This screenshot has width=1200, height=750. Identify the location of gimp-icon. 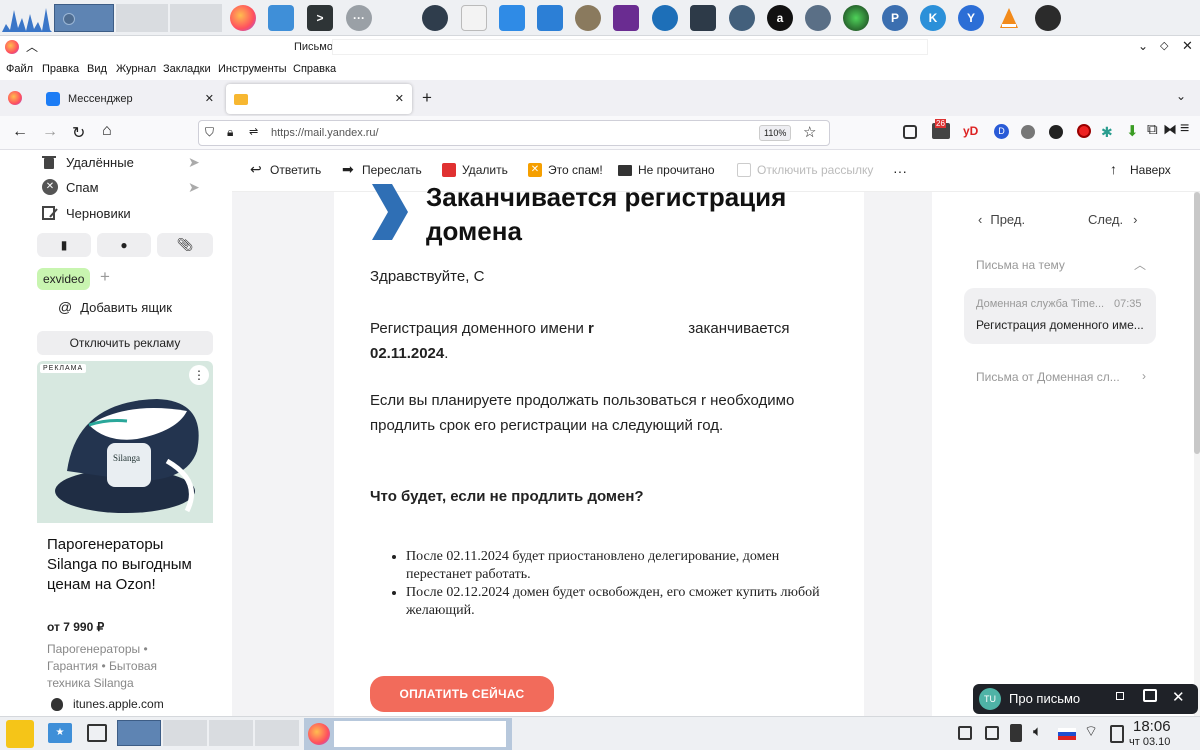
(588, 18).